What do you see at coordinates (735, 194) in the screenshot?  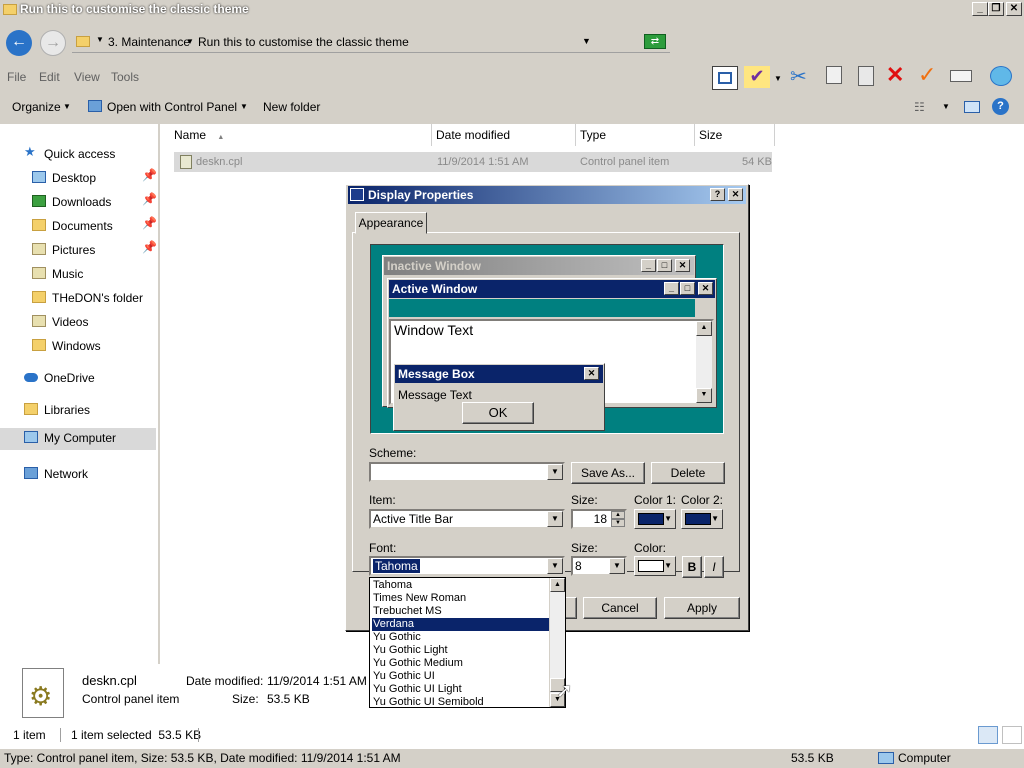 I see `dialog-close-button: ✕` at bounding box center [735, 194].